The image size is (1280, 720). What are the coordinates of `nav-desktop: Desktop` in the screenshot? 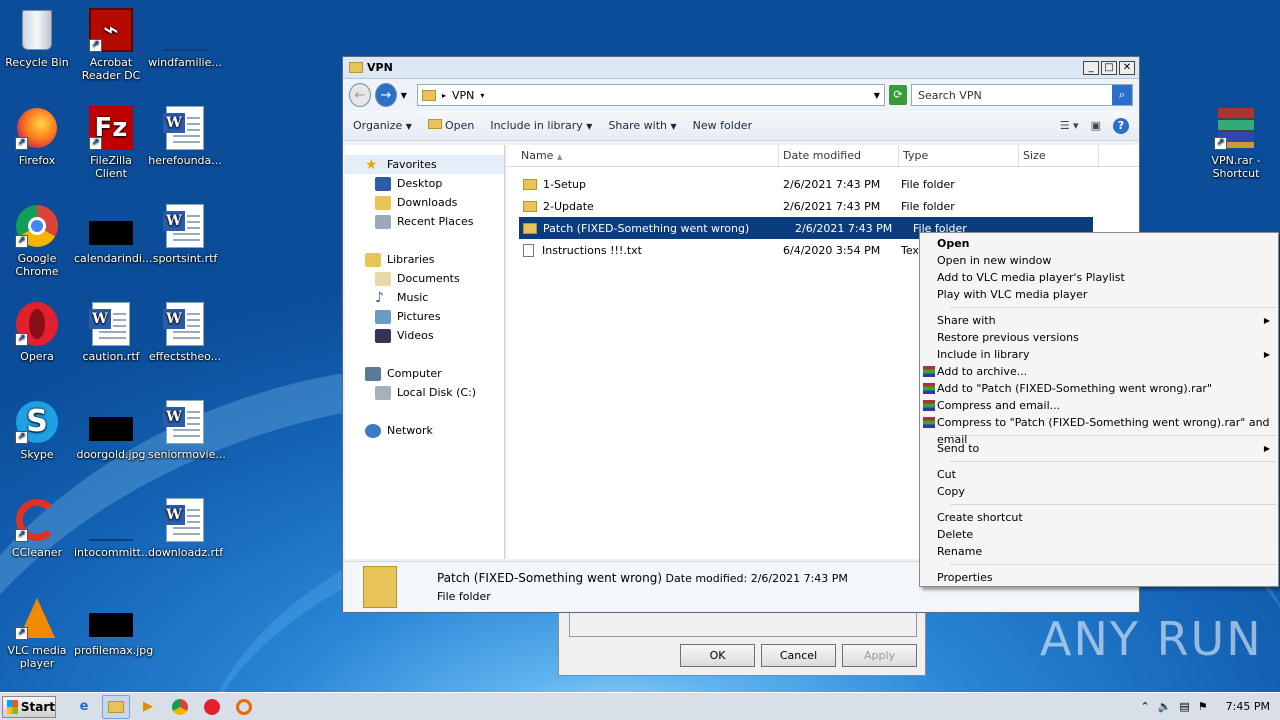 It's located at (424, 183).